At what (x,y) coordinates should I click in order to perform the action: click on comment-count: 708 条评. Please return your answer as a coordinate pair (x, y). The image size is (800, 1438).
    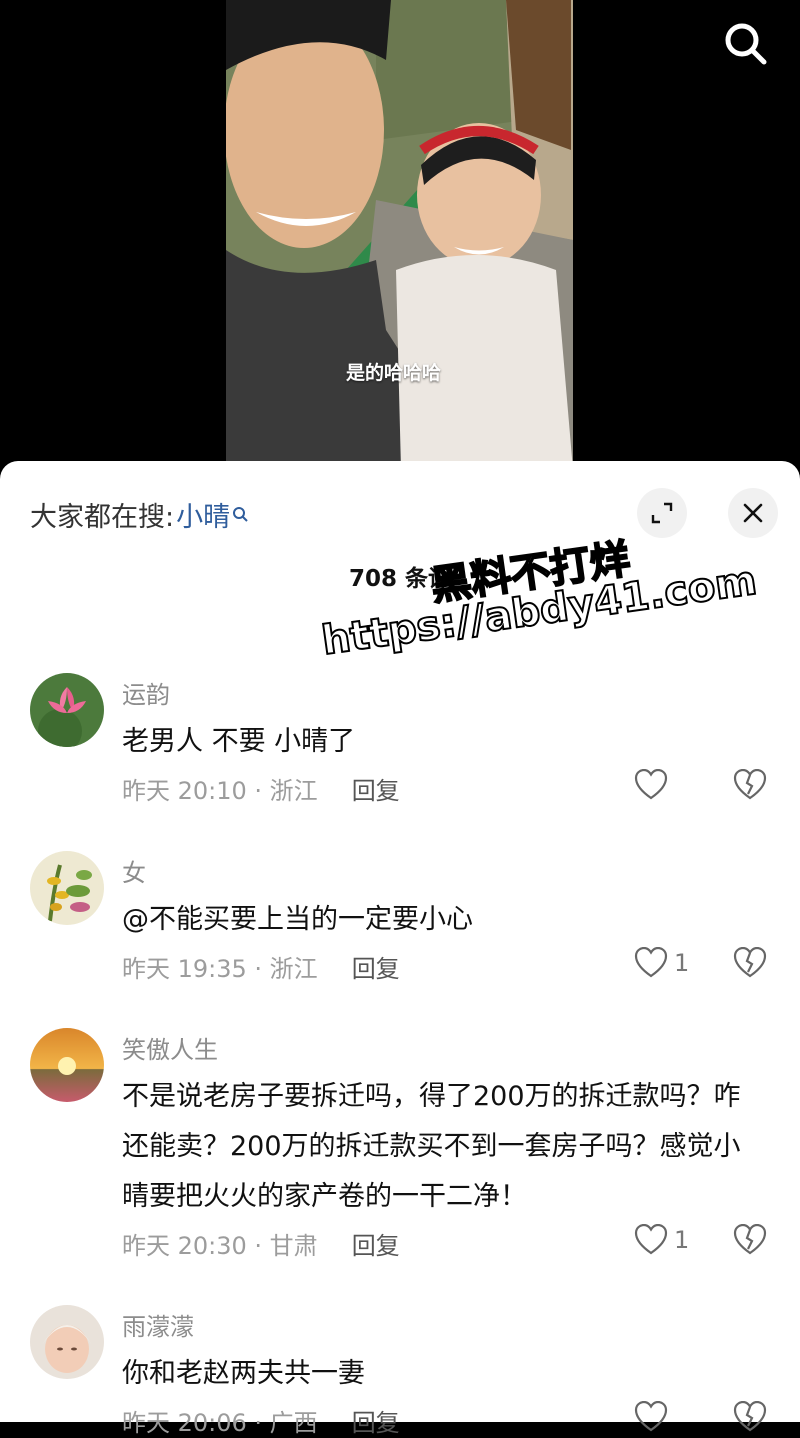
    Looking at the image, I should click on (400, 579).